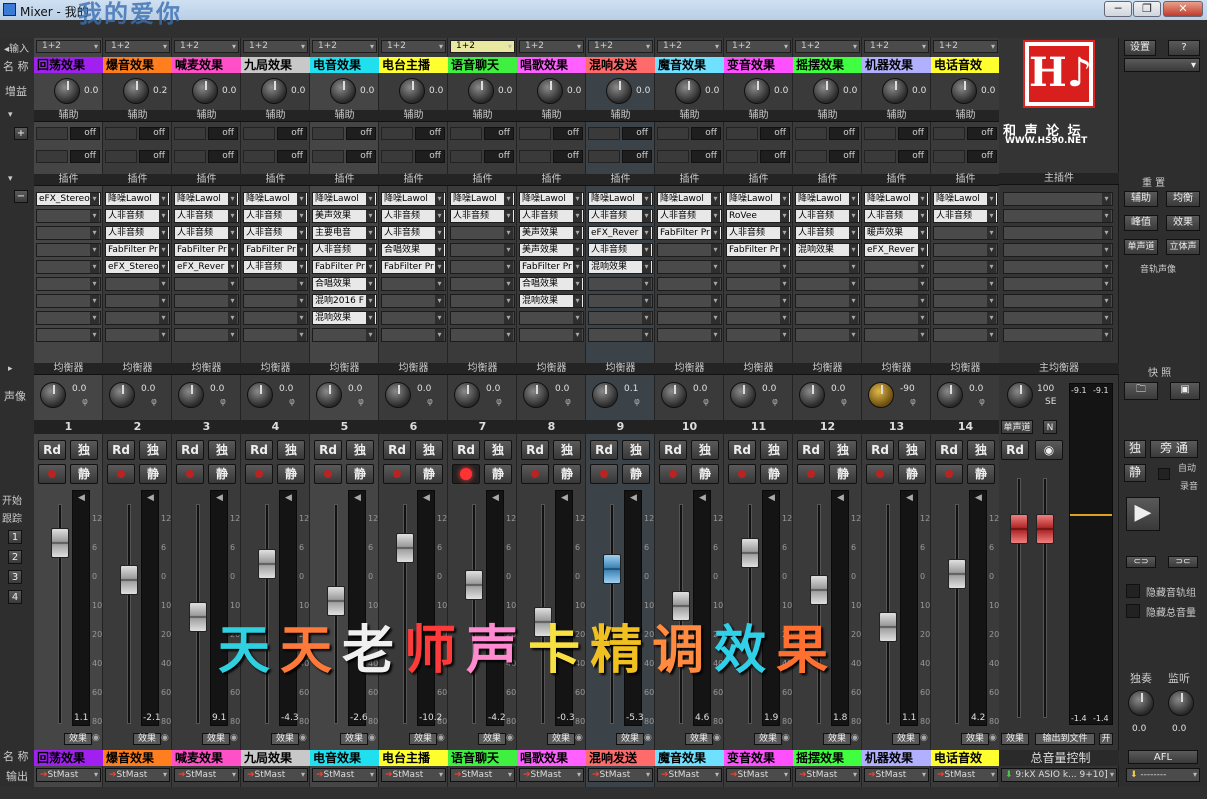 This screenshot has width=1207, height=799. Describe the element at coordinates (620, 233) in the screenshot. I see `insert-slot: eFX_Rever` at that location.